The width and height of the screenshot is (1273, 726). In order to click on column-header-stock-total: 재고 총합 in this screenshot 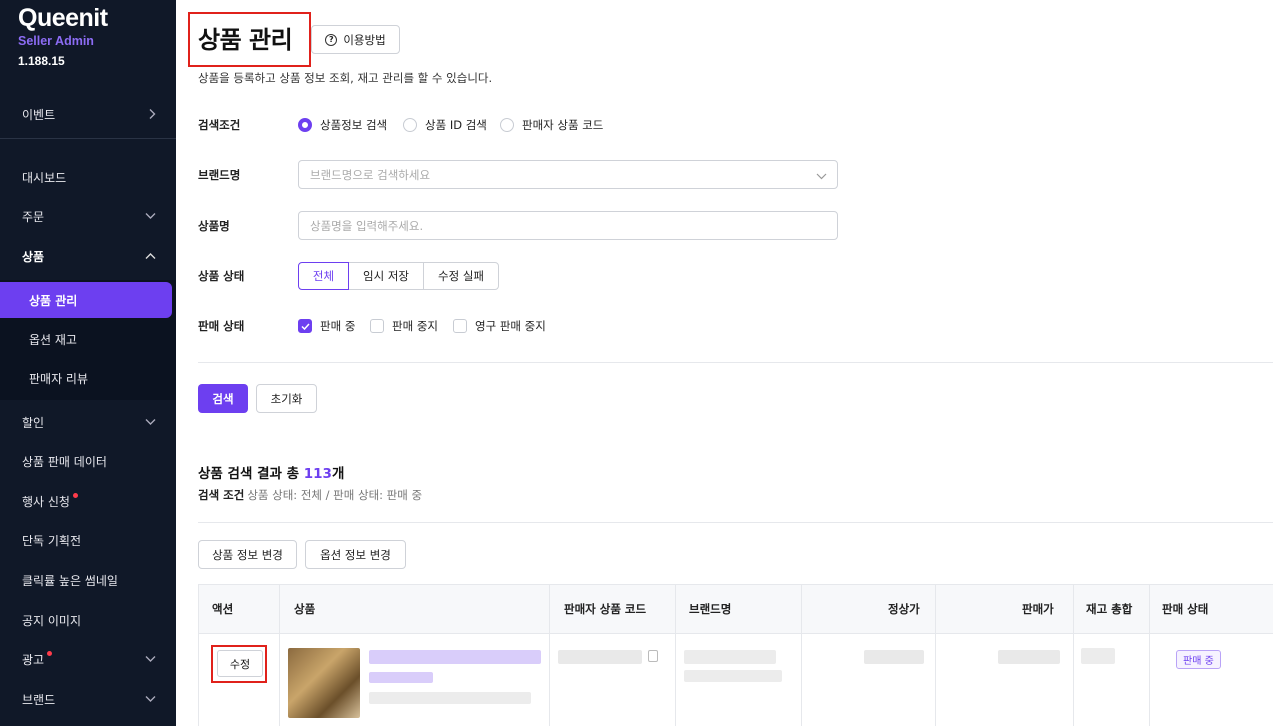, I will do `click(1109, 609)`.